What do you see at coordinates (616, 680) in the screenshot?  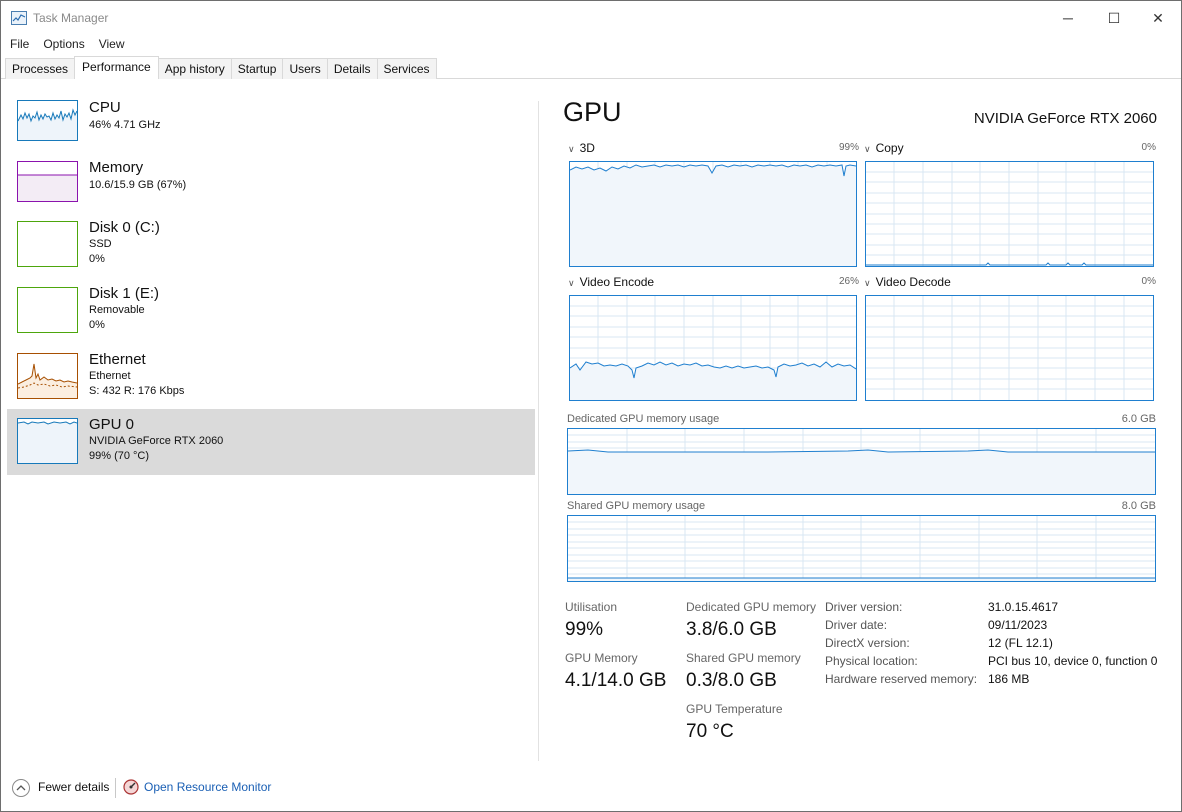 I see `gpu-memory-value: 4.1/14.0 GB` at bounding box center [616, 680].